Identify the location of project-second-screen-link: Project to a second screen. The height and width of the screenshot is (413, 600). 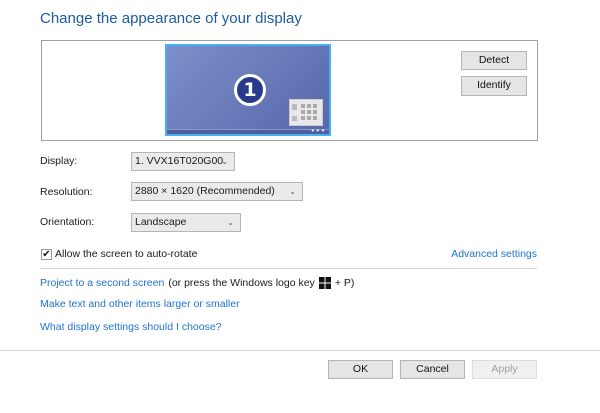
(102, 283).